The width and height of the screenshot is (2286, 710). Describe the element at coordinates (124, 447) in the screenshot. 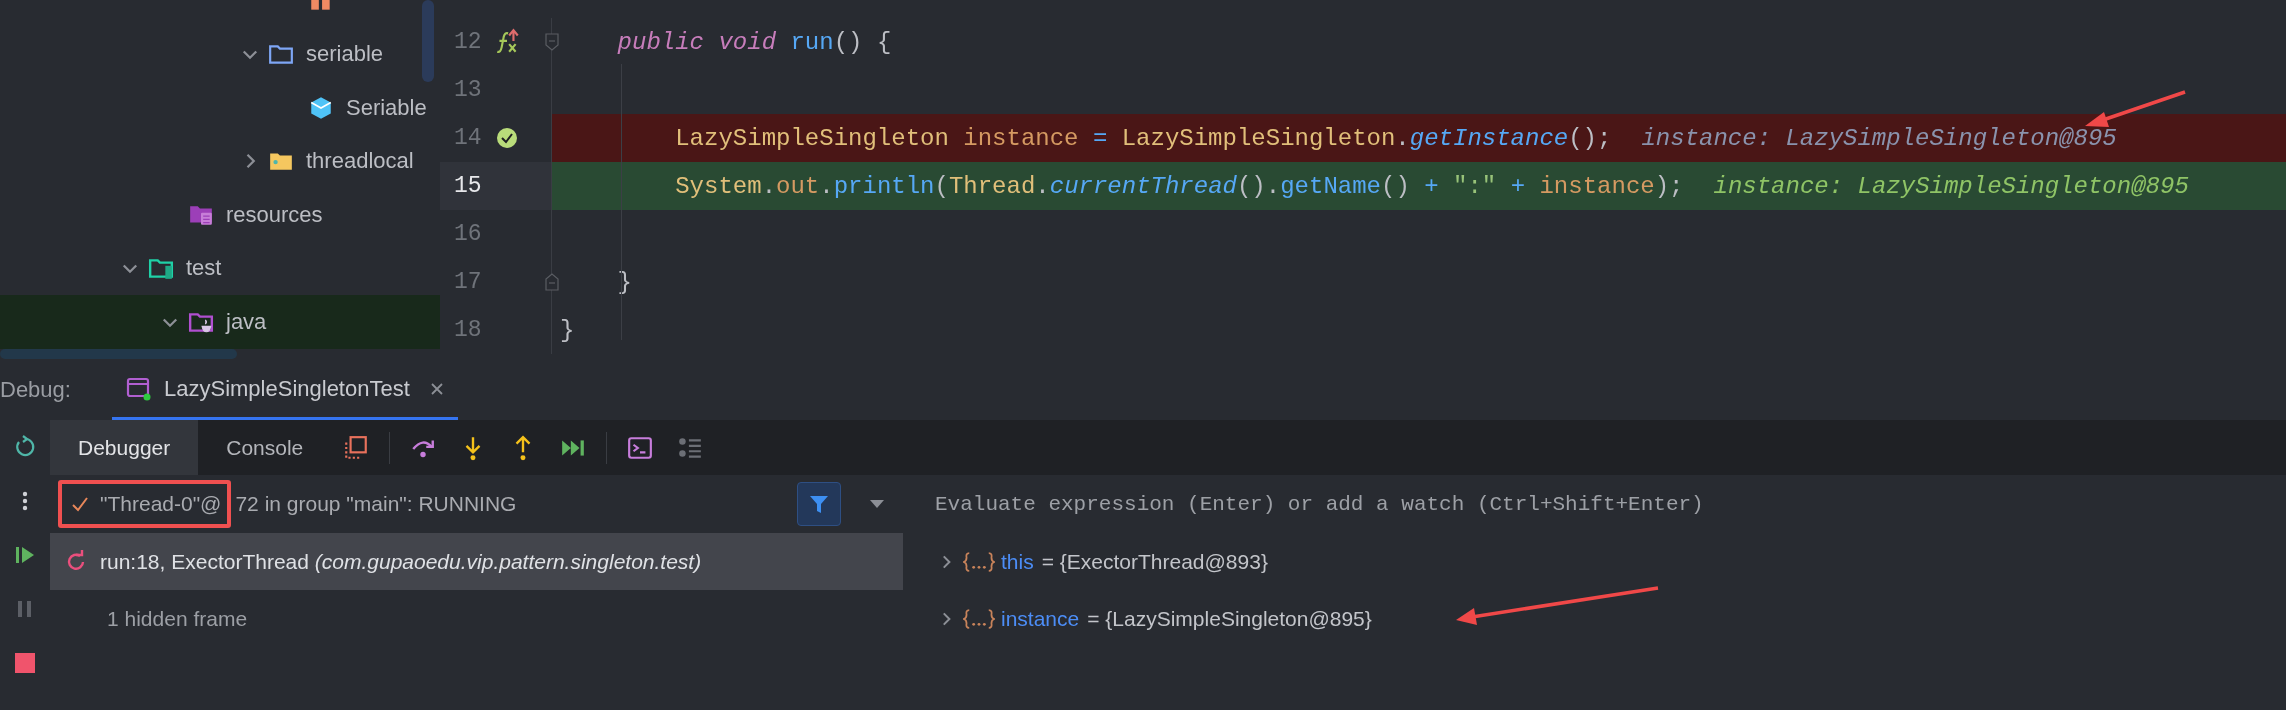

I see `panel-tab: Debugger` at that location.